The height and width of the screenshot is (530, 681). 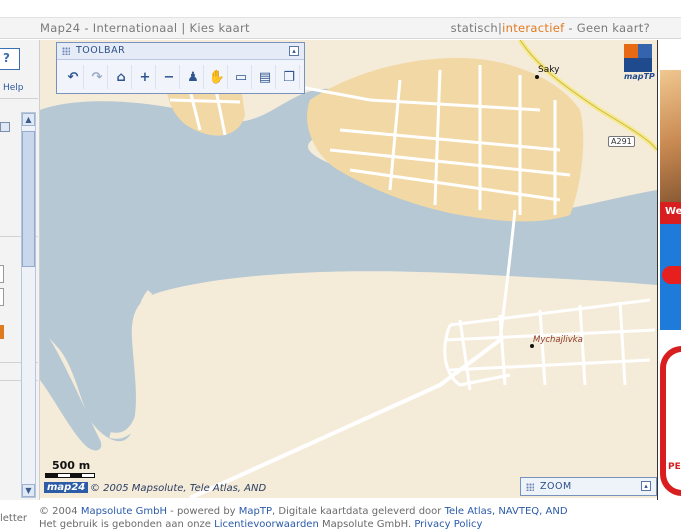 I want to click on zoom-out-icon: −, so click(x=169, y=77).